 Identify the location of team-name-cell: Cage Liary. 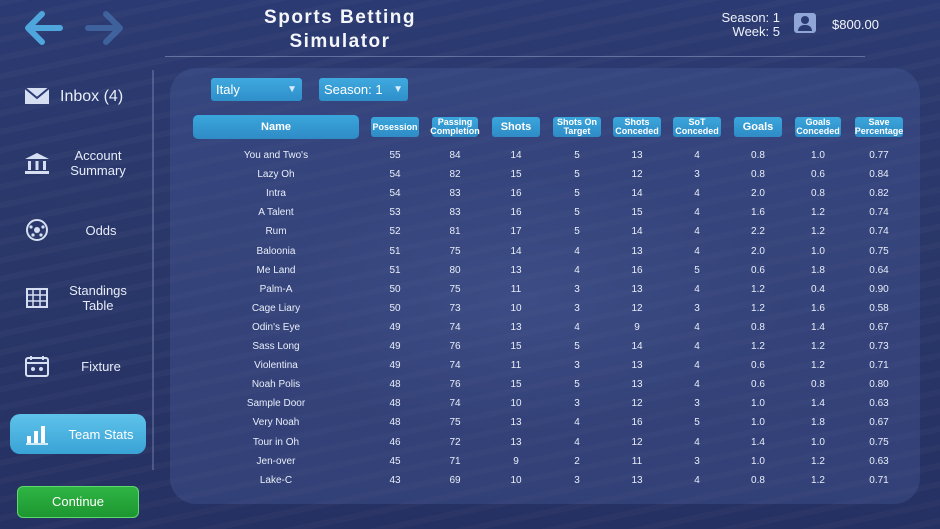
(276, 309).